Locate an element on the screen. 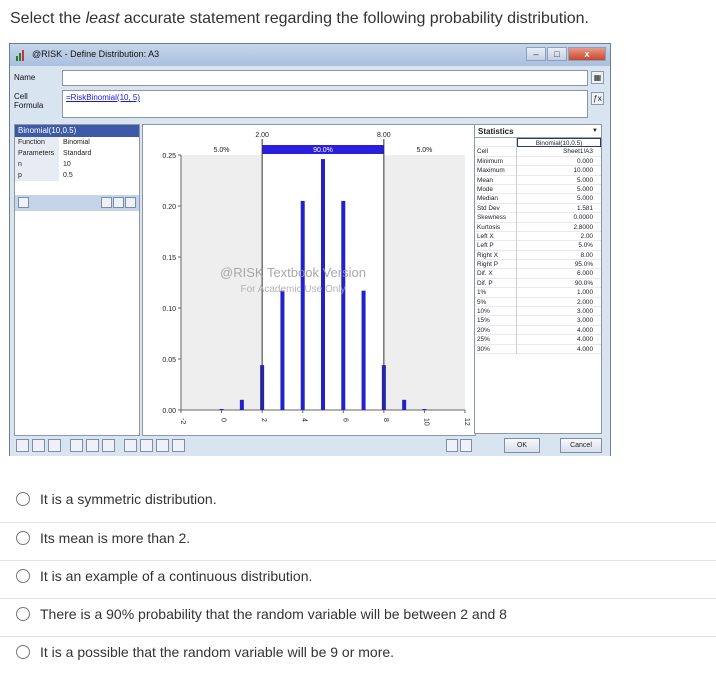 Image resolution: width=716 pixels, height=675 pixels. triangle-icon is located at coordinates (92, 445).